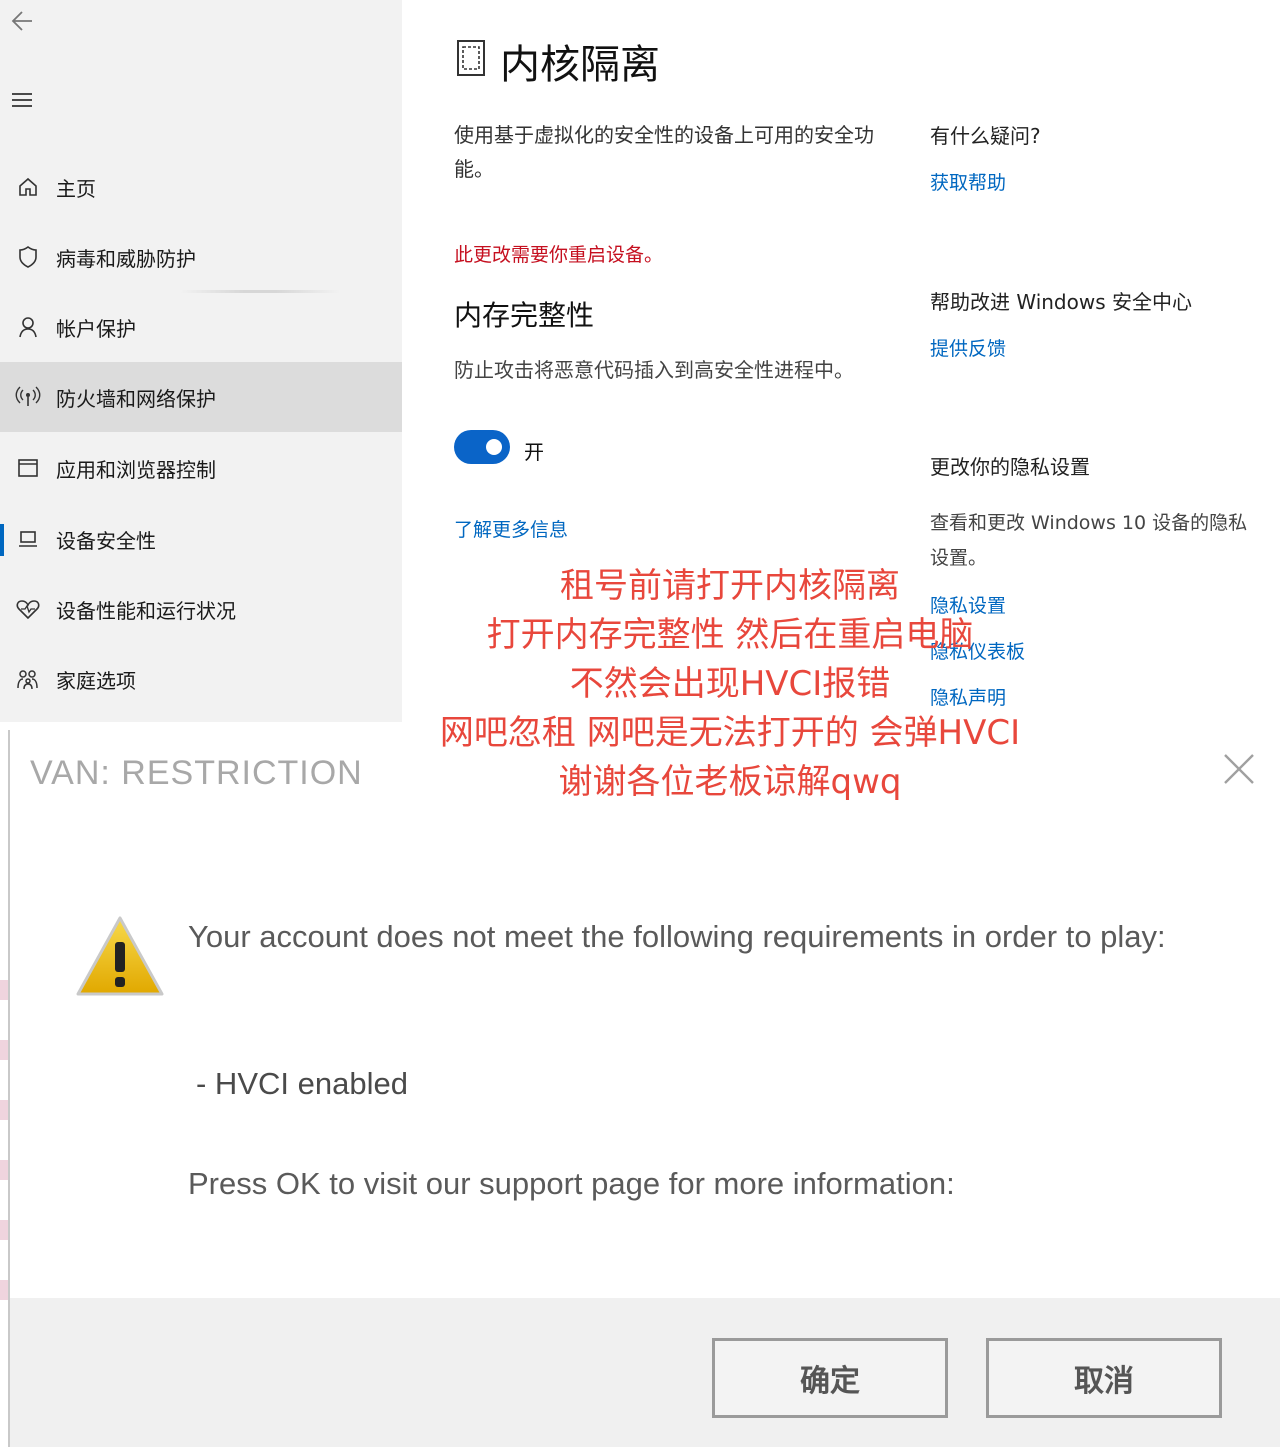 This screenshot has height=1447, width=1280. Describe the element at coordinates (730, 733) in the screenshot. I see `overlay-line: 网吧忽租 网吧是无法打开的 会弹HVCI` at that location.